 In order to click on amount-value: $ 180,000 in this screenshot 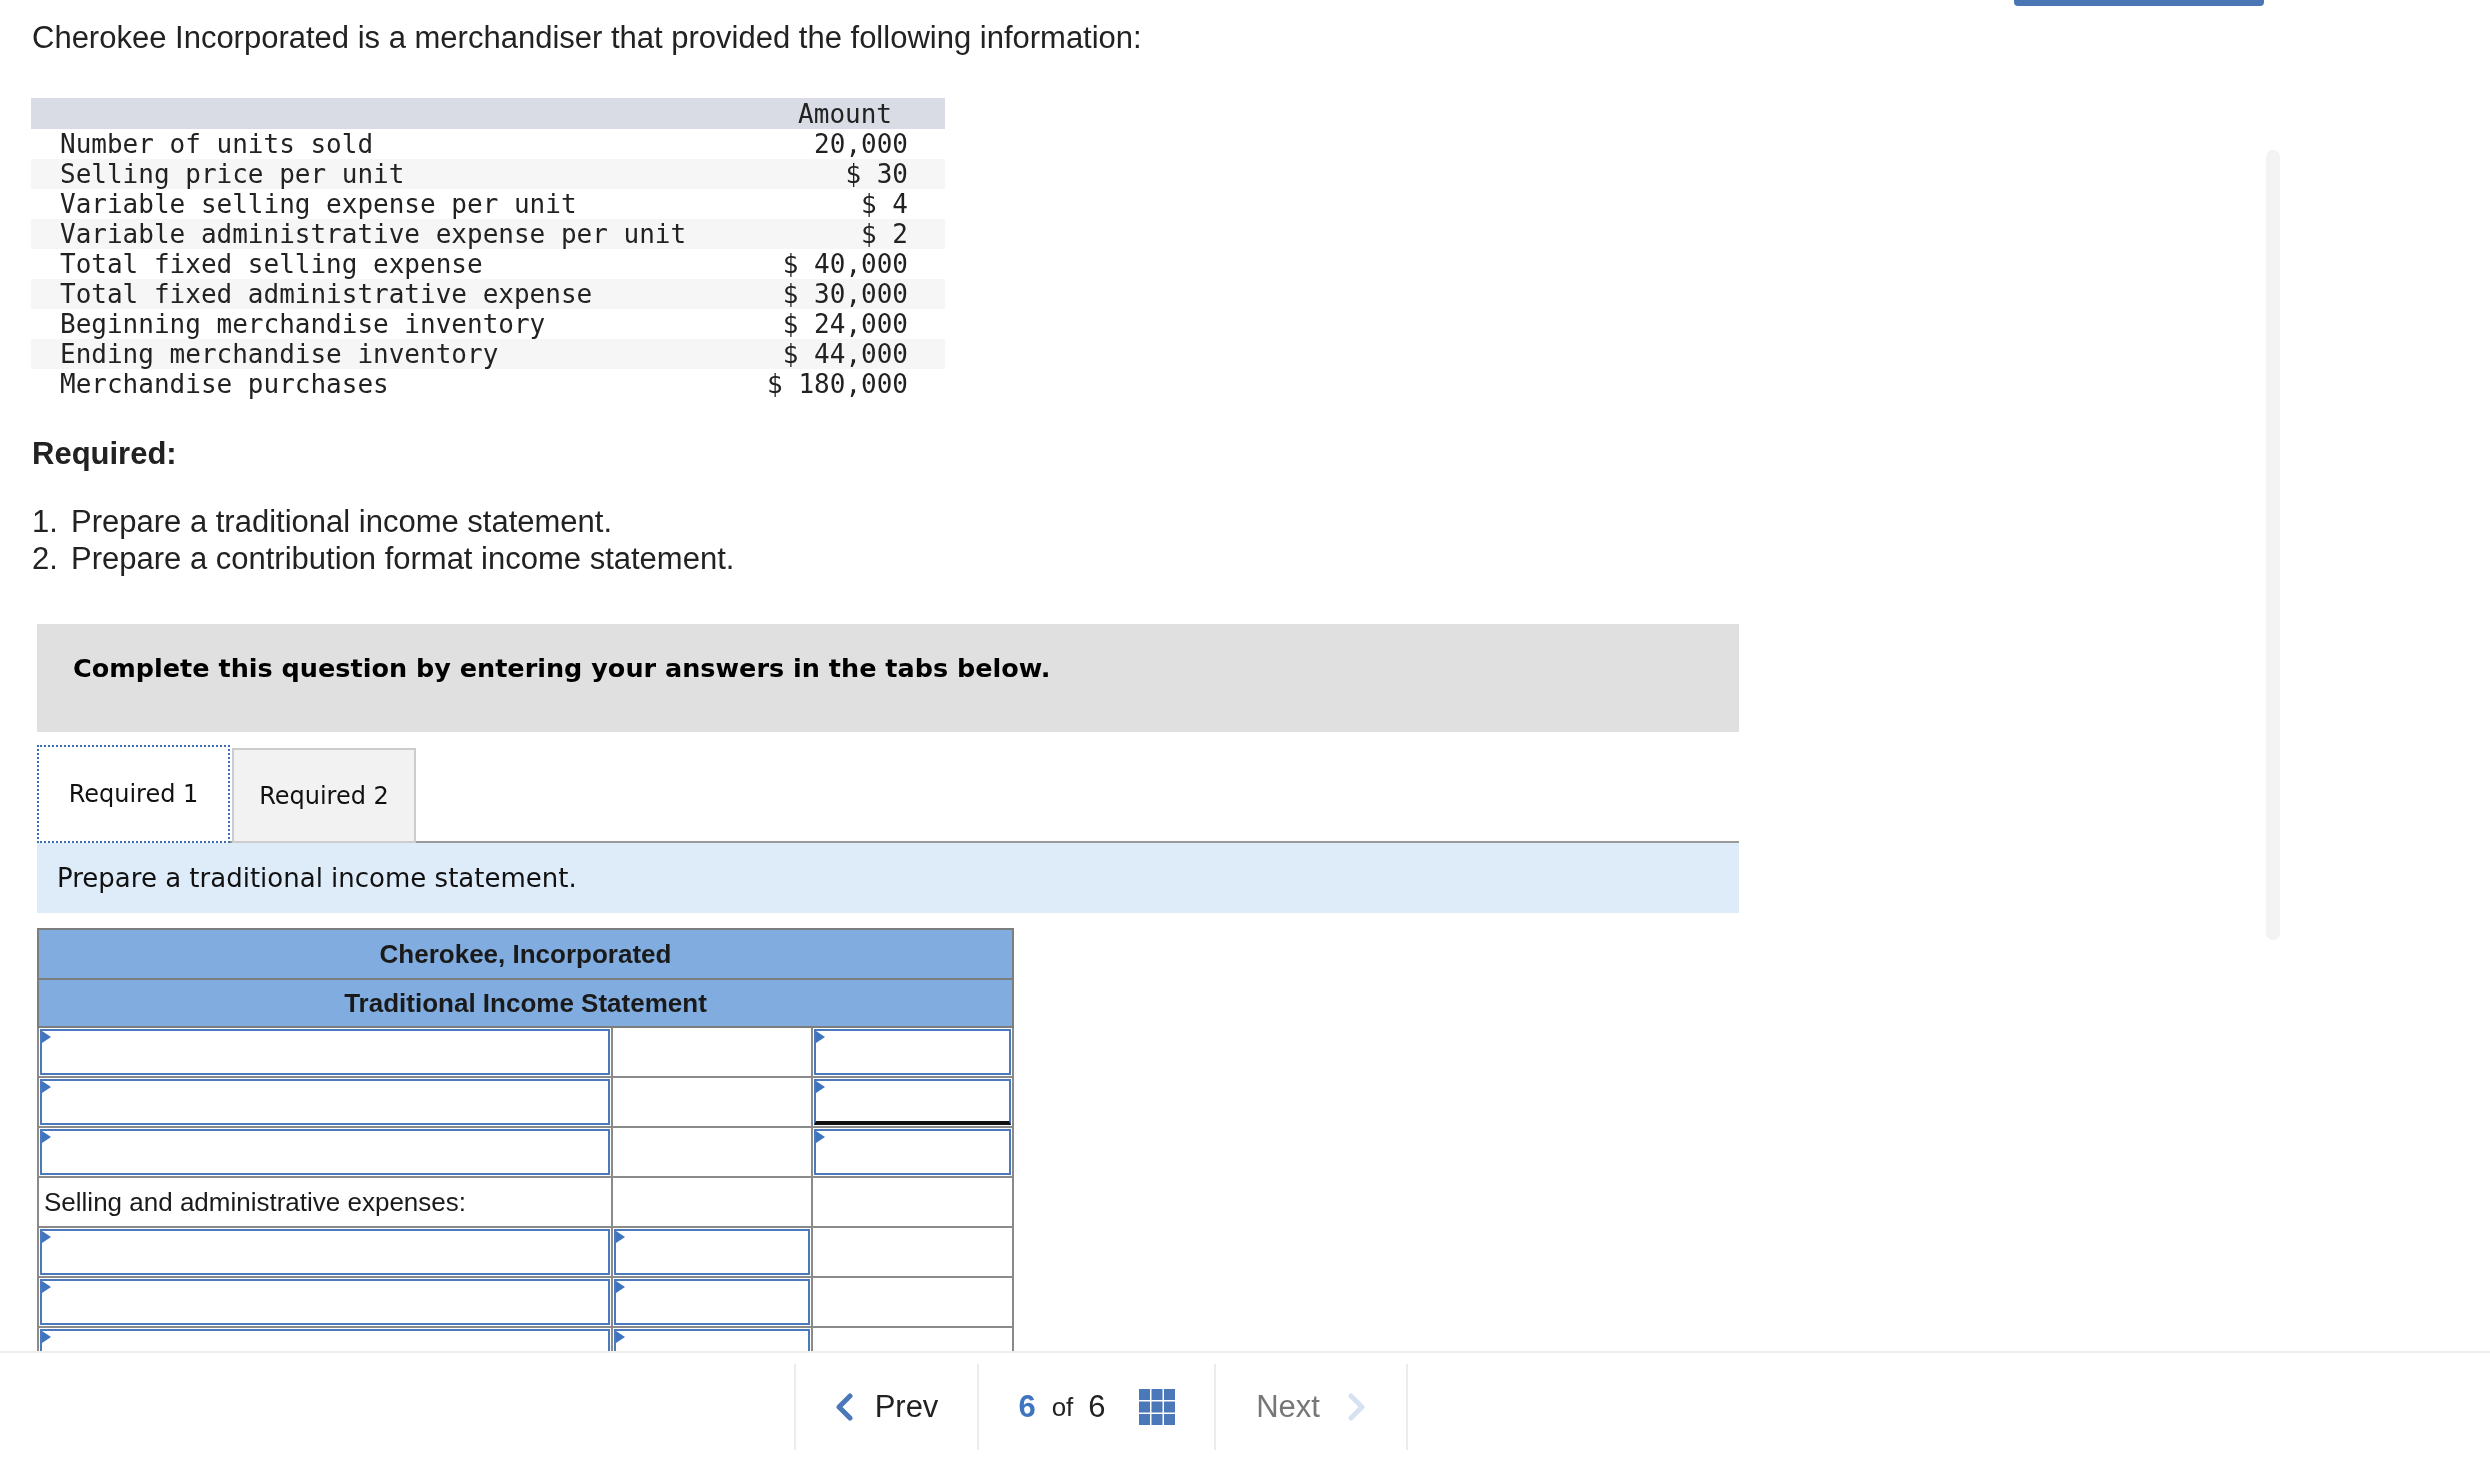, I will do `click(837, 384)`.